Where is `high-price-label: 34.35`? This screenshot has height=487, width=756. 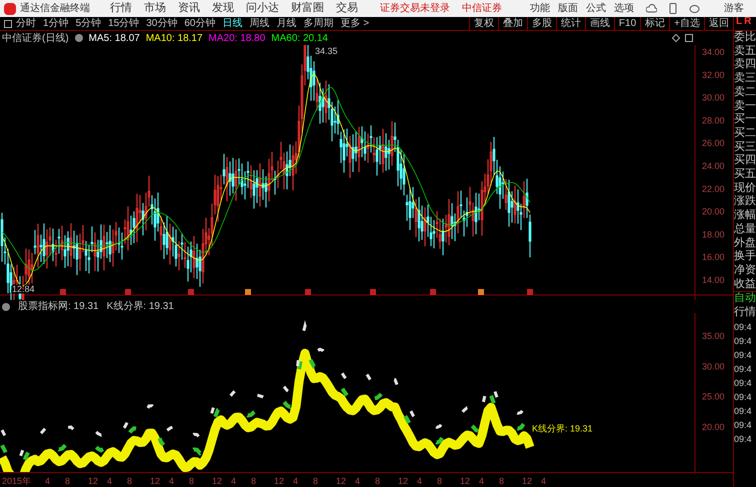
high-price-label: 34.35 is located at coordinates (326, 51).